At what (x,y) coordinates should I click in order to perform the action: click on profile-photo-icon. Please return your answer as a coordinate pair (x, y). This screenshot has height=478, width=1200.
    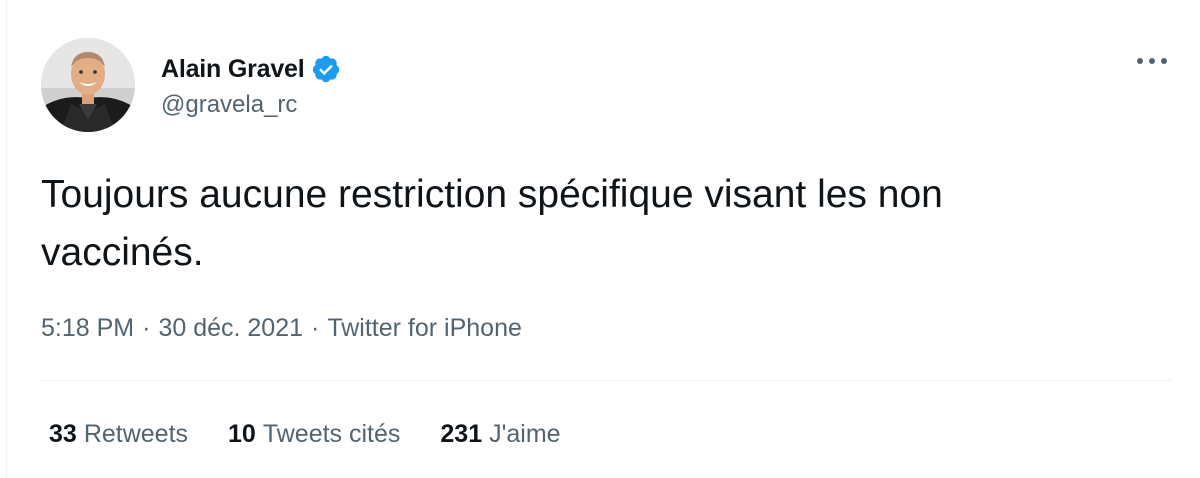
    Looking at the image, I should click on (88, 85).